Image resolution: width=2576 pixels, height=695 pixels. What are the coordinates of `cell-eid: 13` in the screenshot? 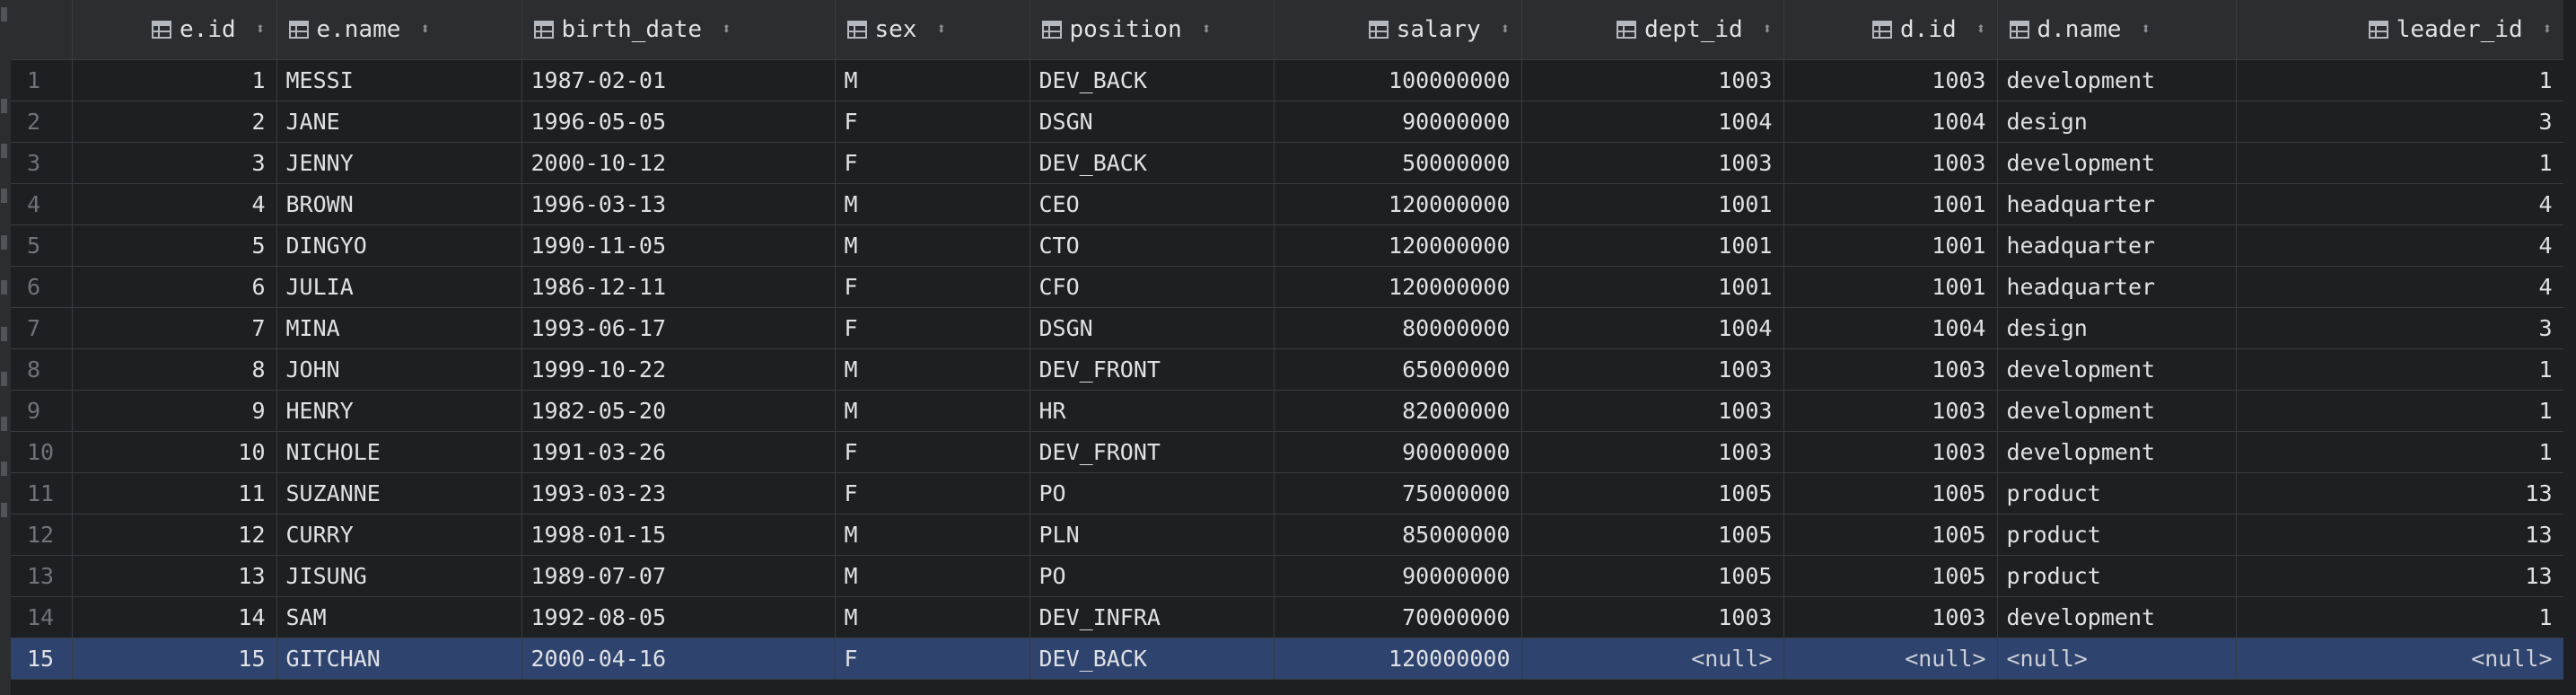 It's located at (174, 576).